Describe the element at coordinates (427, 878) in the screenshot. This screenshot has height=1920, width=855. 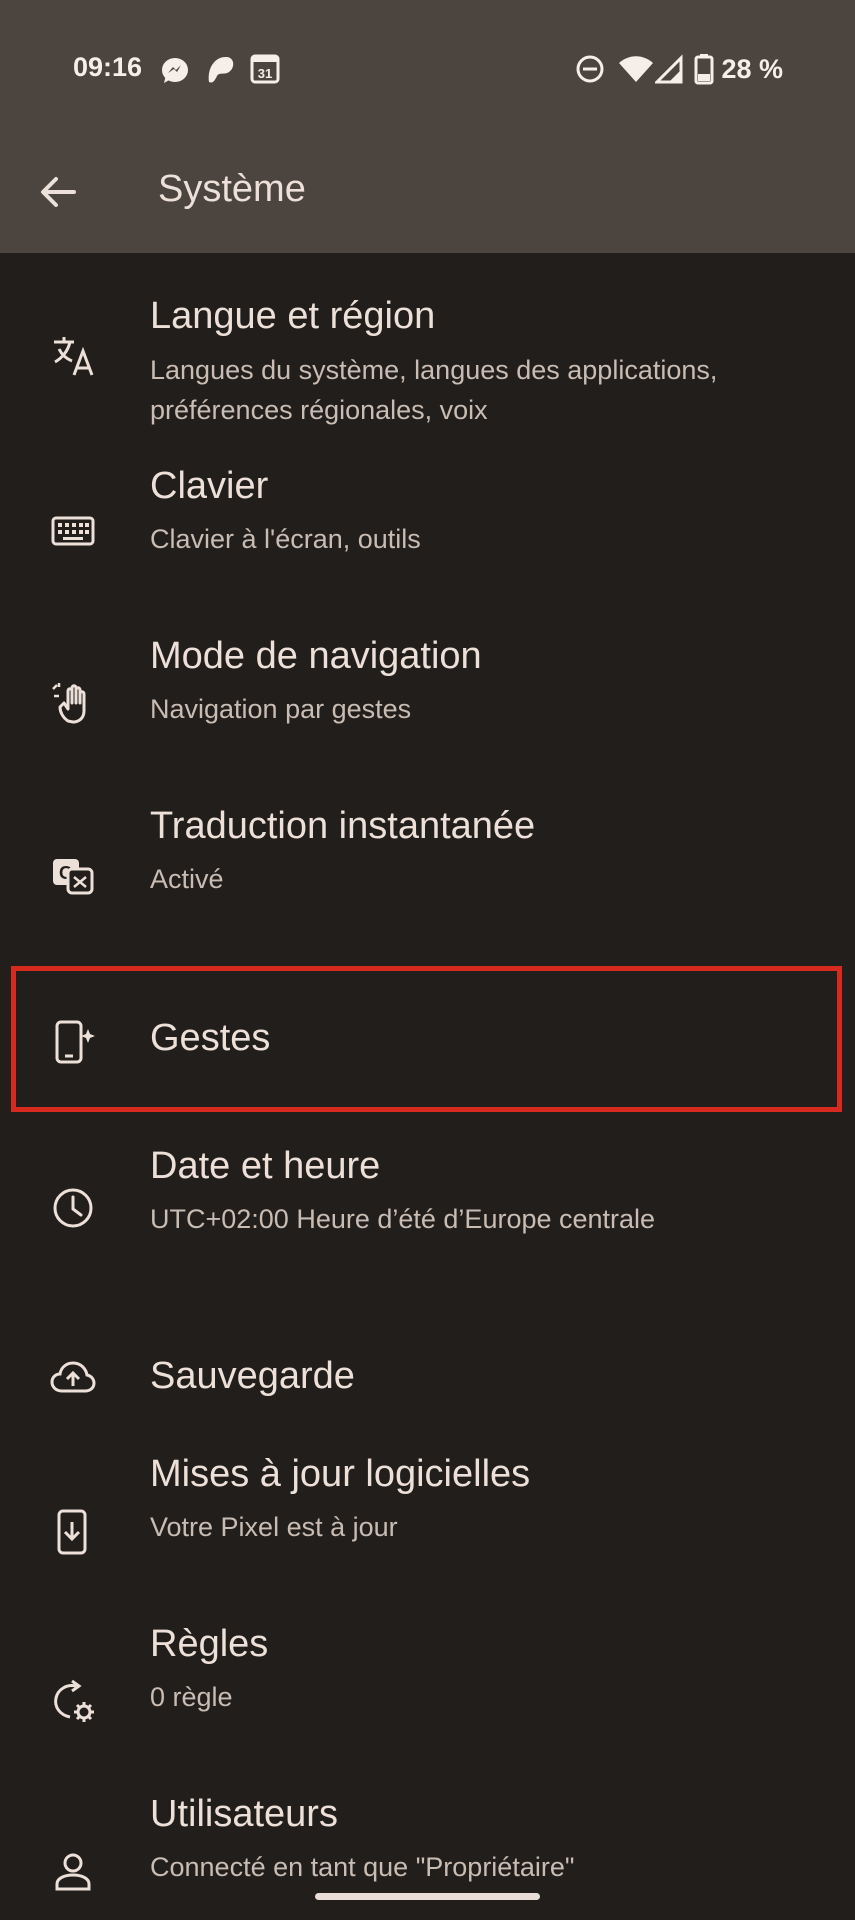
I see `settings-item-live-translate: G Traduction instantanée Activé` at that location.